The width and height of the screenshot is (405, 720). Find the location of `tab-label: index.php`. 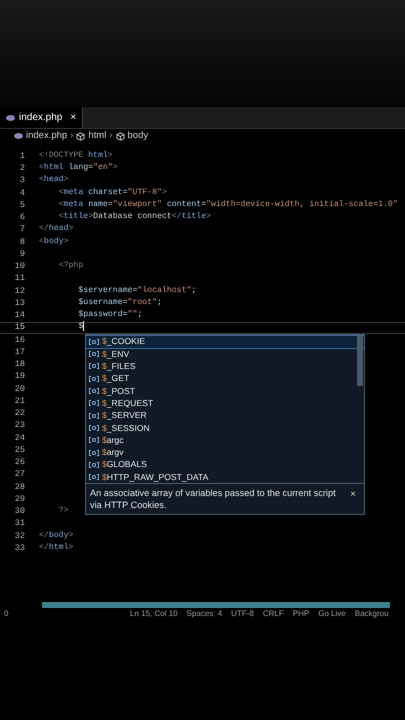

tab-label: index.php is located at coordinates (40, 118).